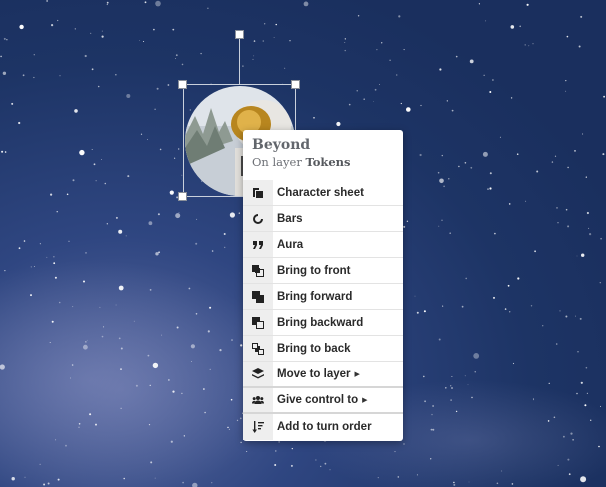 The height and width of the screenshot is (487, 606). Describe the element at coordinates (290, 244) in the screenshot. I see `menu-item-label: Aura` at that location.